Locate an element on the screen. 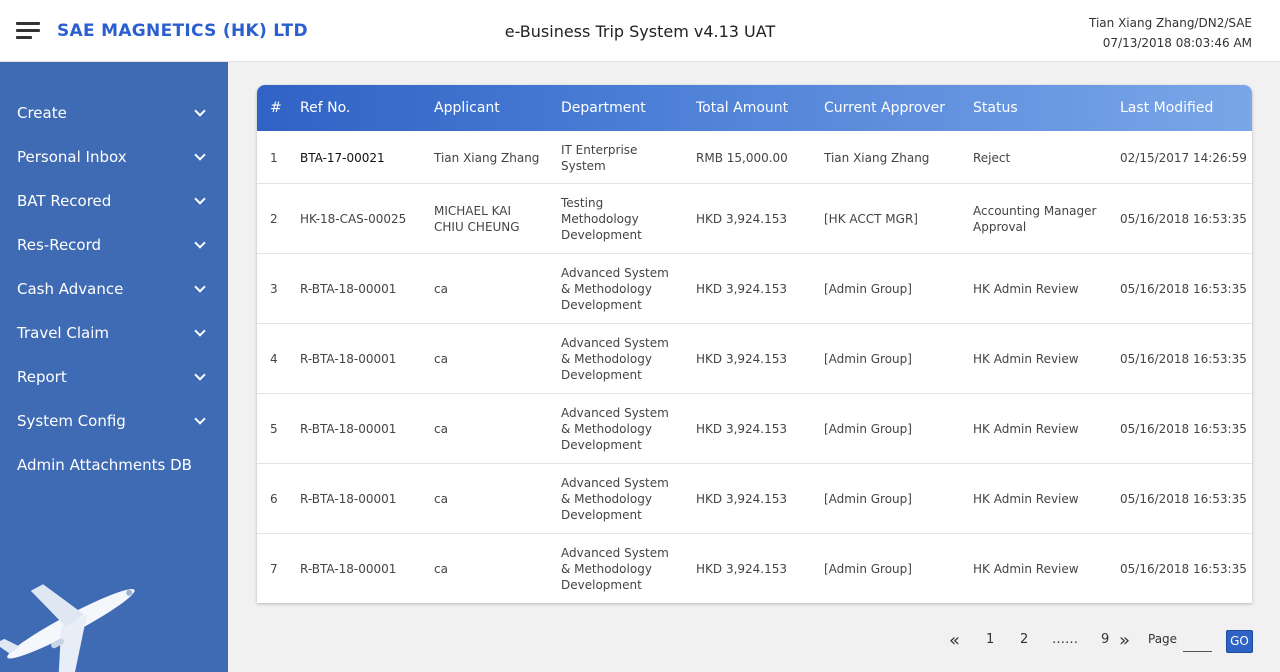  header-col-modified: Last Modified is located at coordinates (1166, 108).